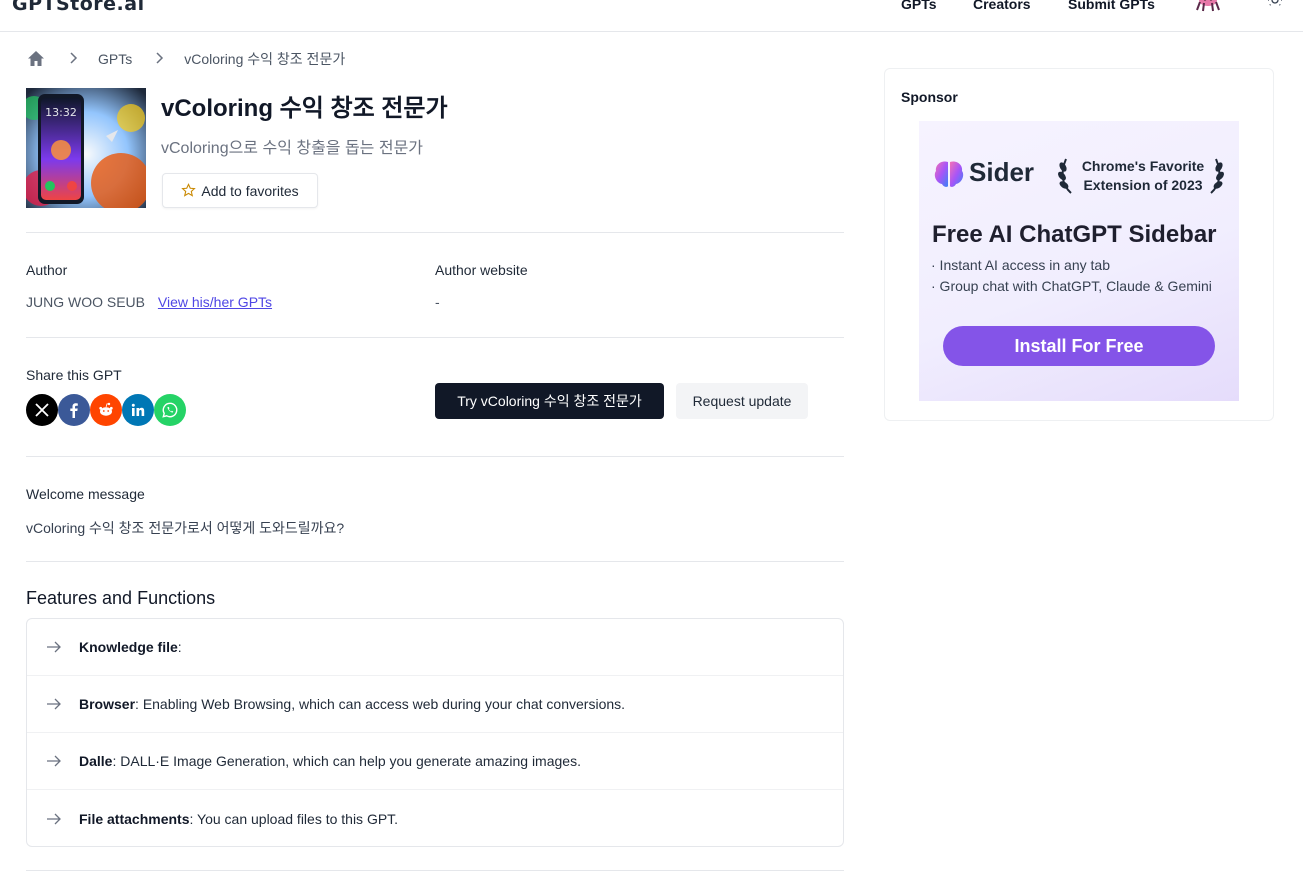  Describe the element at coordinates (549, 401) in the screenshot. I see `try-gpt-button: Try vColoring 수익 창조 전문가` at that location.